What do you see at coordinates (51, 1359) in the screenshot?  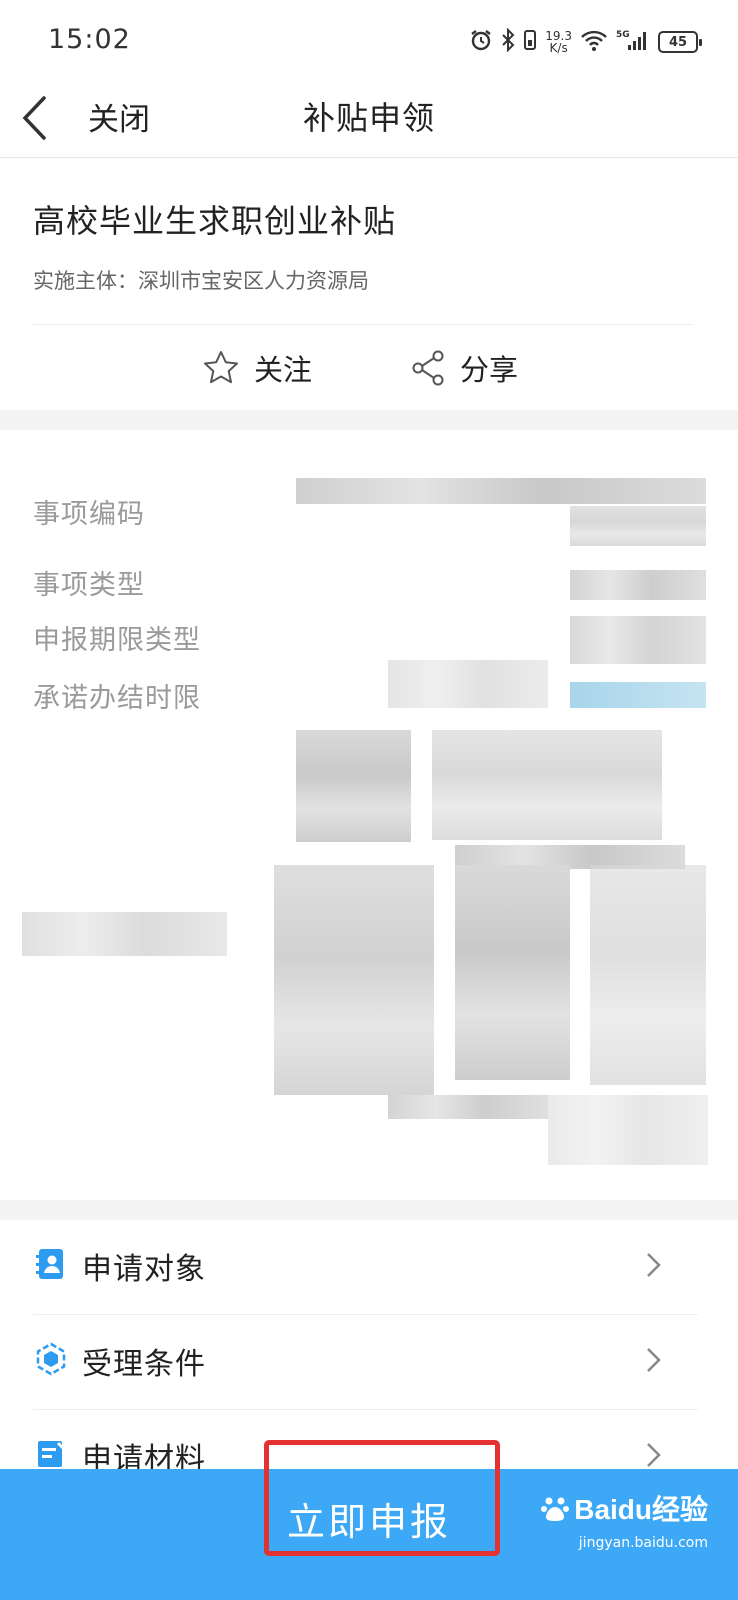 I see `hexagon-cube-icon` at bounding box center [51, 1359].